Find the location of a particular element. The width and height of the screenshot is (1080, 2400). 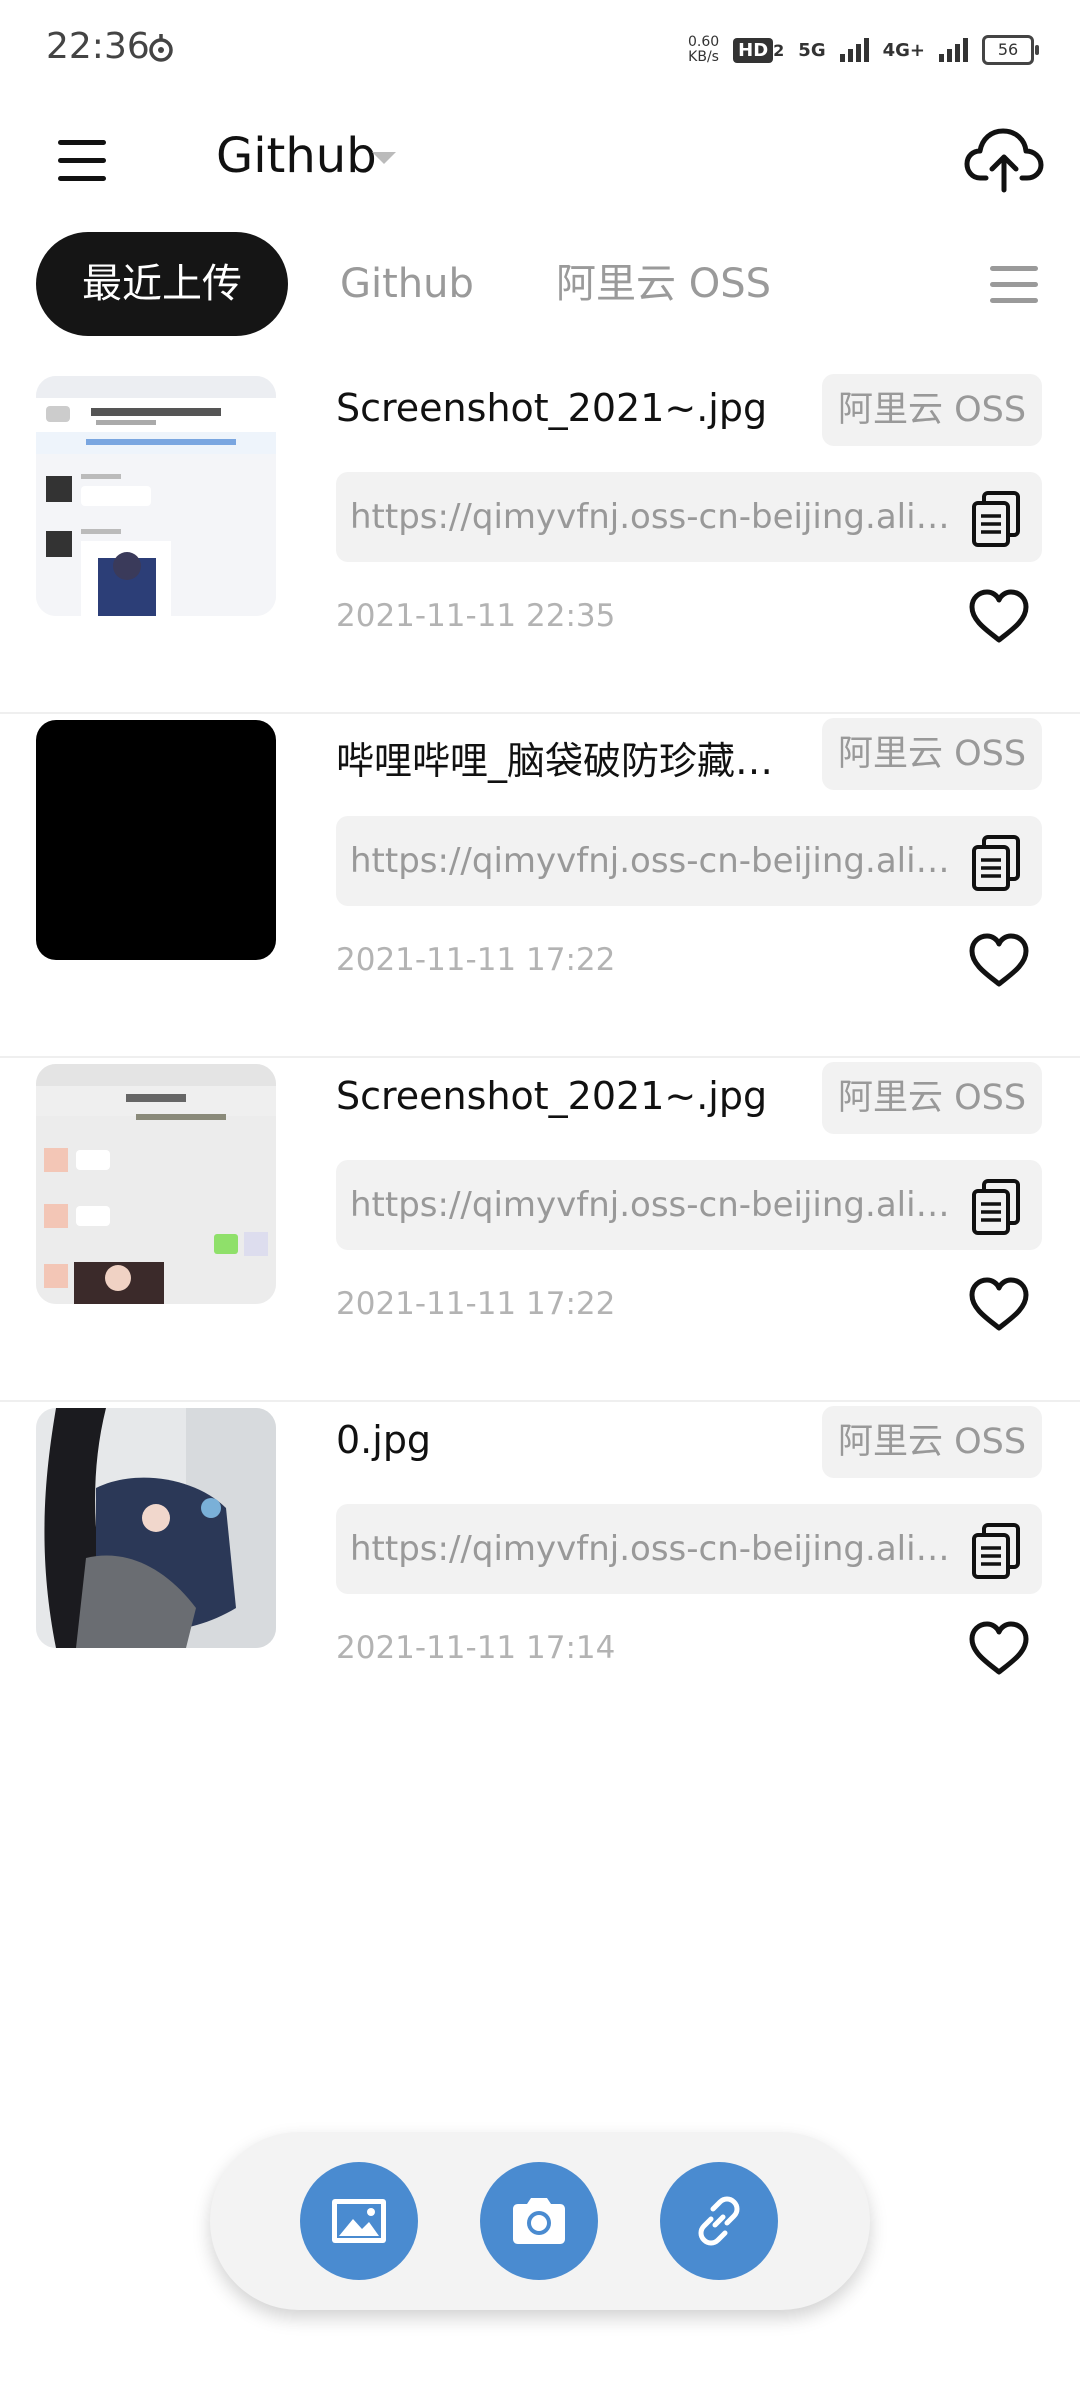

take-photo-button is located at coordinates (539, 2221).